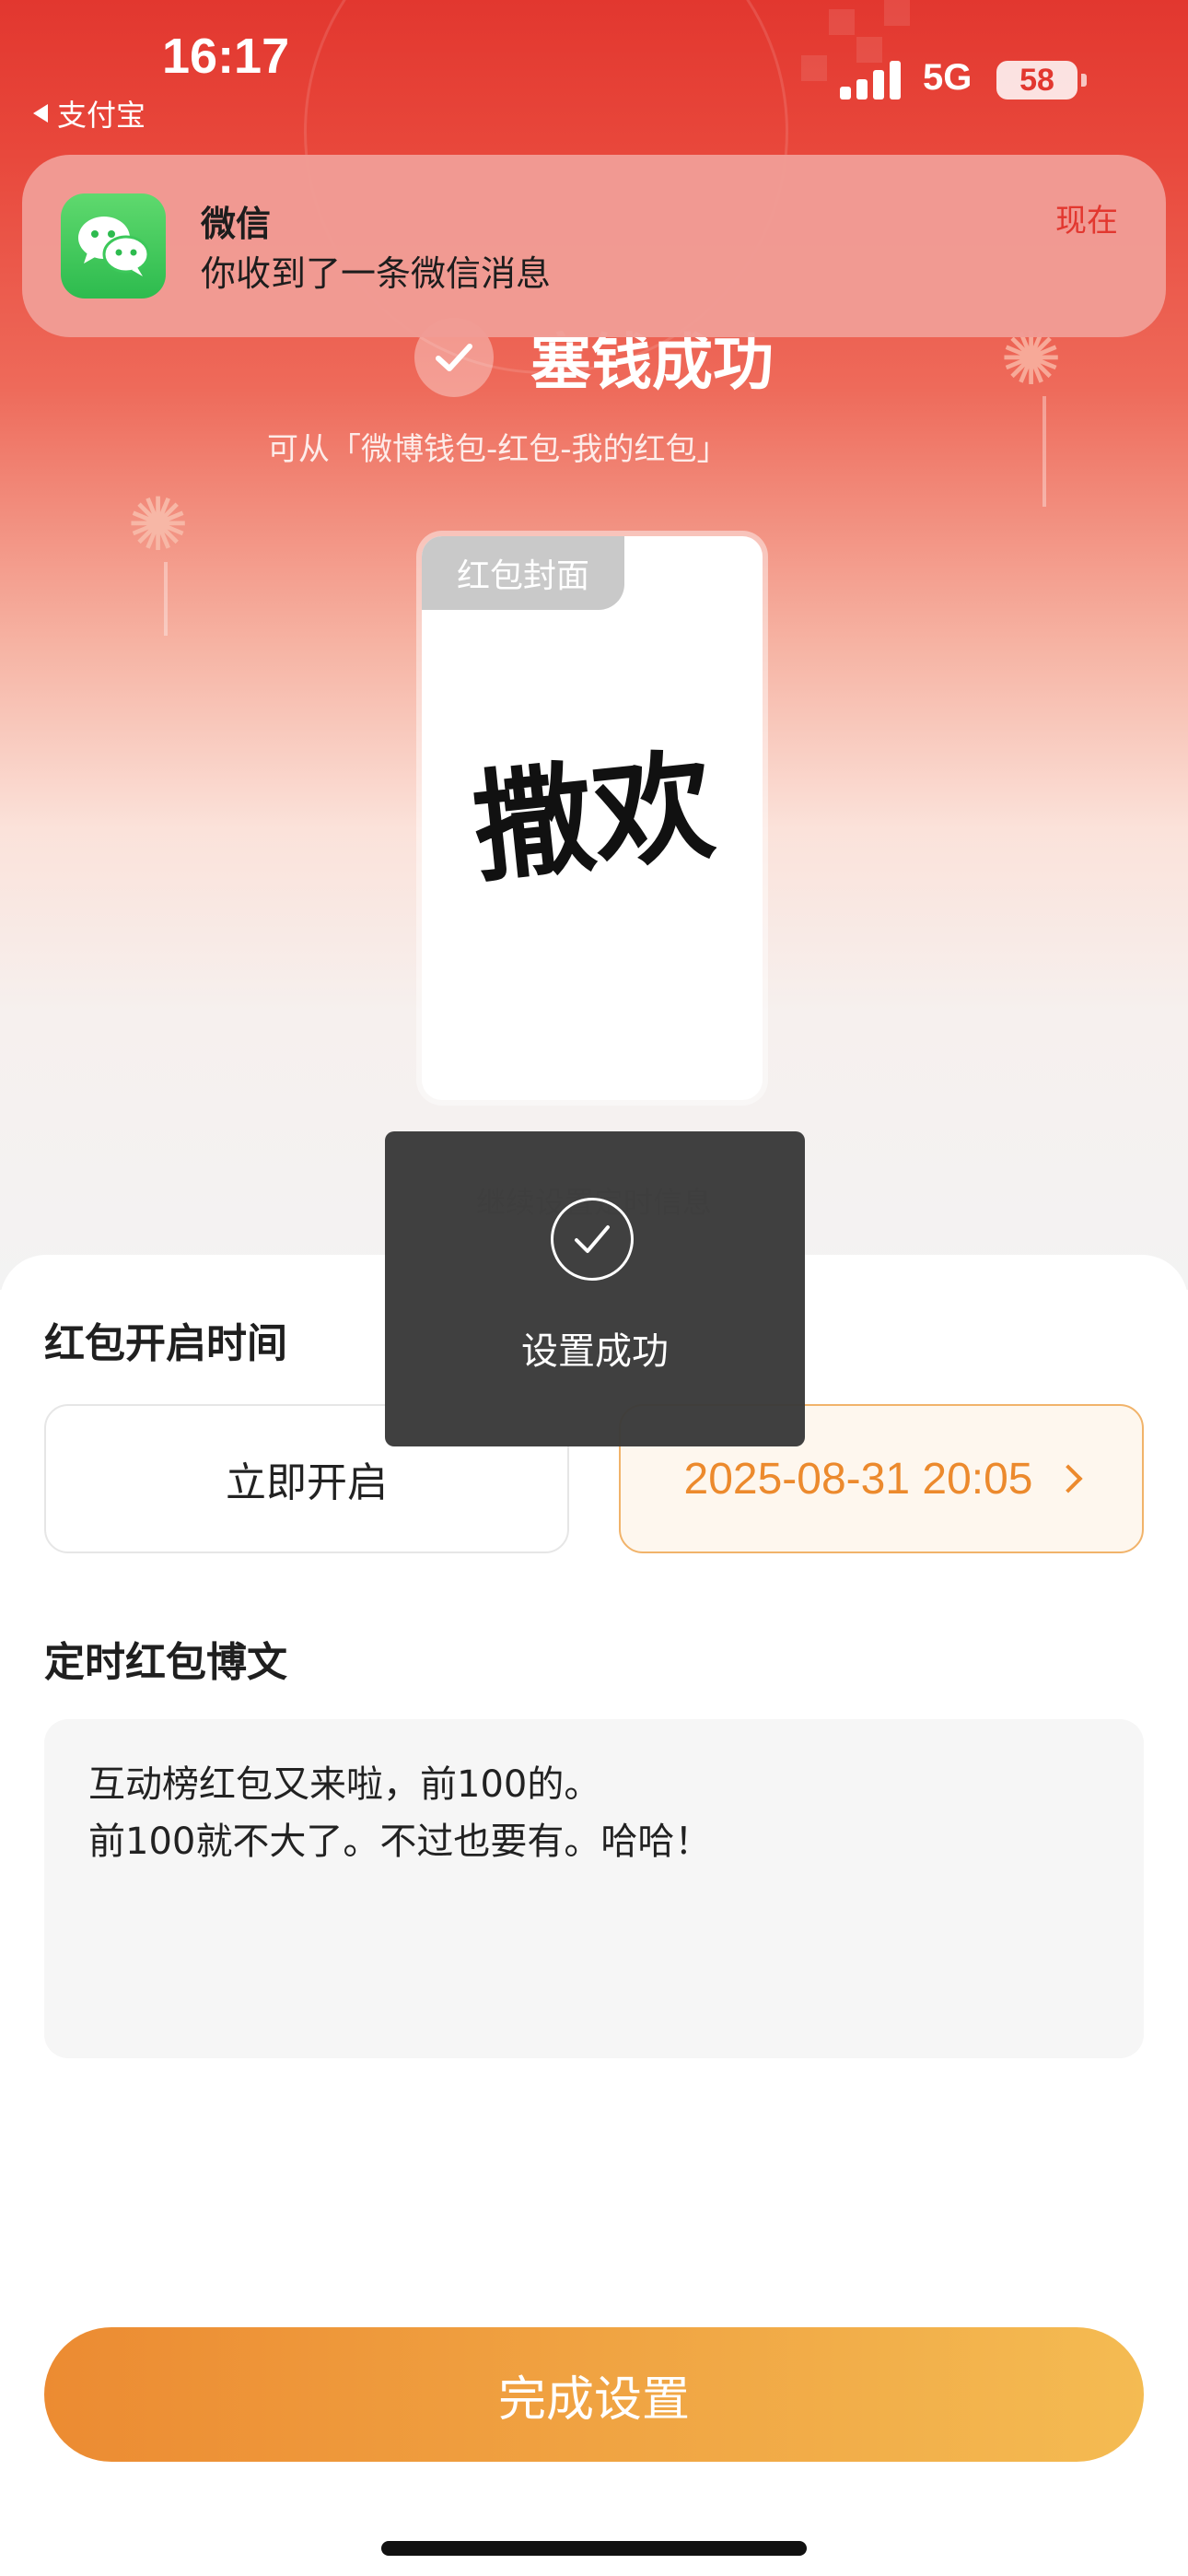 The height and width of the screenshot is (2576, 1188). What do you see at coordinates (595, 1288) in the screenshot?
I see `success-toast: 设置成功` at bounding box center [595, 1288].